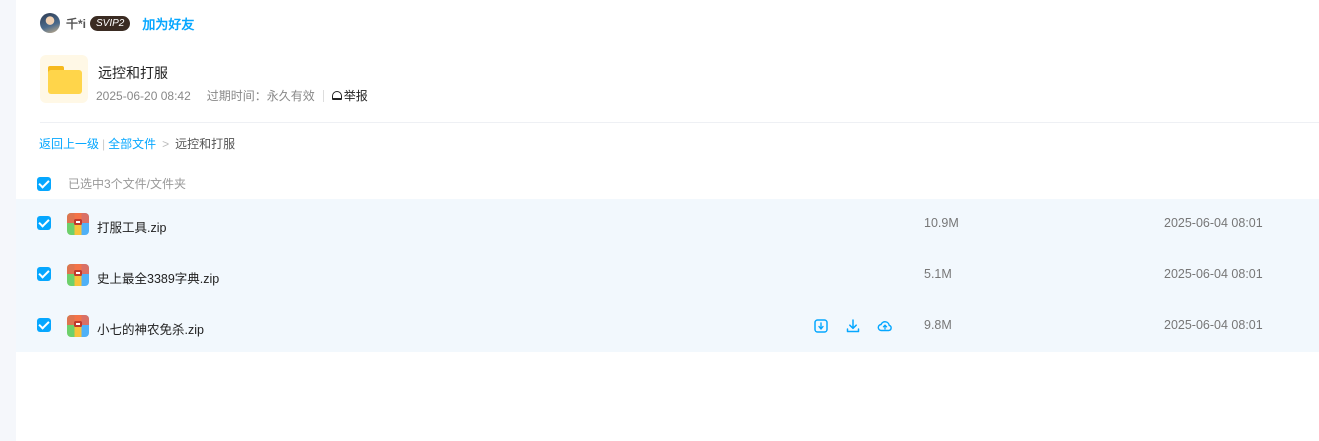 The width and height of the screenshot is (1319, 441). Describe the element at coordinates (885, 326) in the screenshot. I see `cloud-upload-icon` at that location.